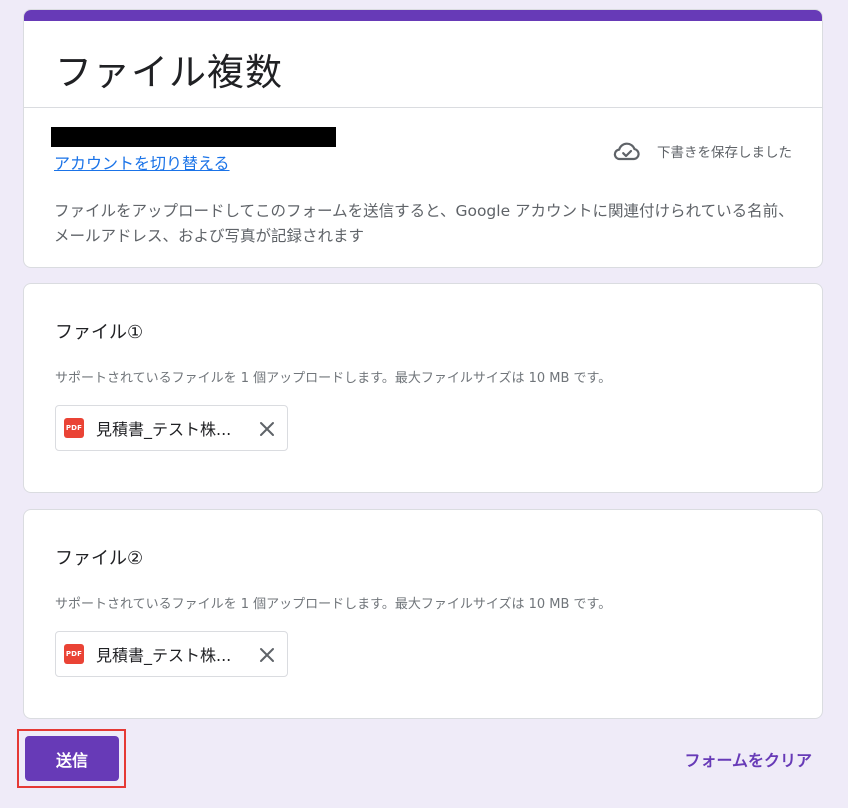 The height and width of the screenshot is (808, 848). I want to click on save-status: 下書きを保存しました, so click(702, 151).